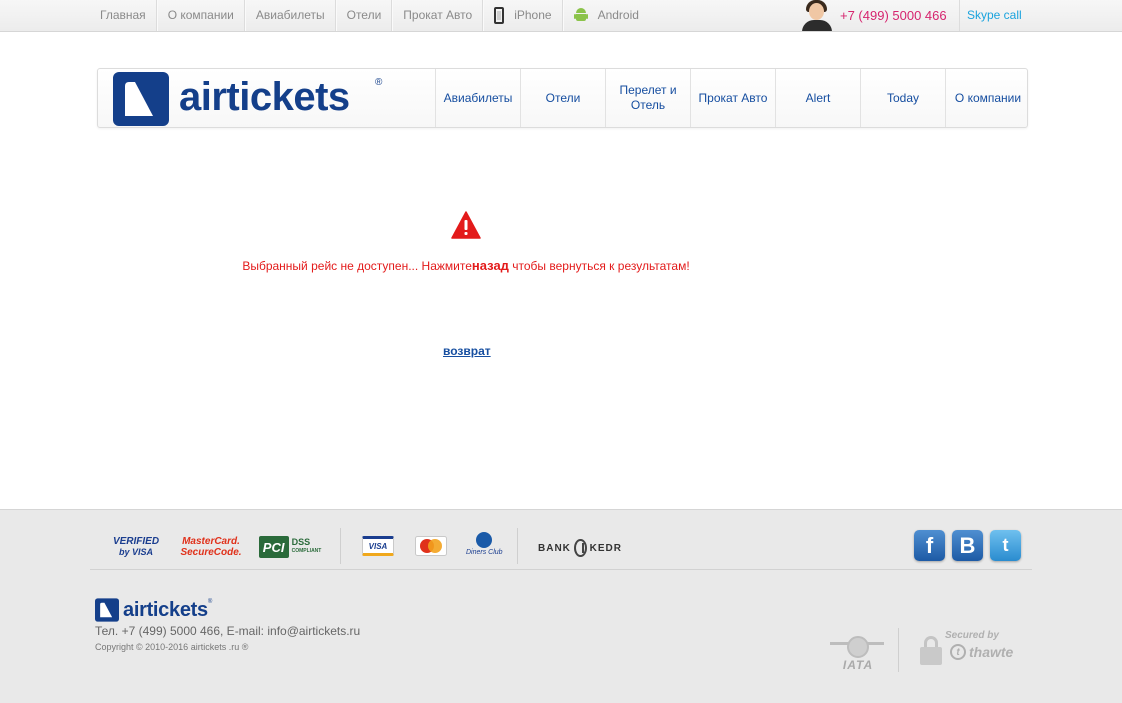 The width and height of the screenshot is (1122, 703). What do you see at coordinates (467, 351) in the screenshot?
I see `back-link: возврат` at bounding box center [467, 351].